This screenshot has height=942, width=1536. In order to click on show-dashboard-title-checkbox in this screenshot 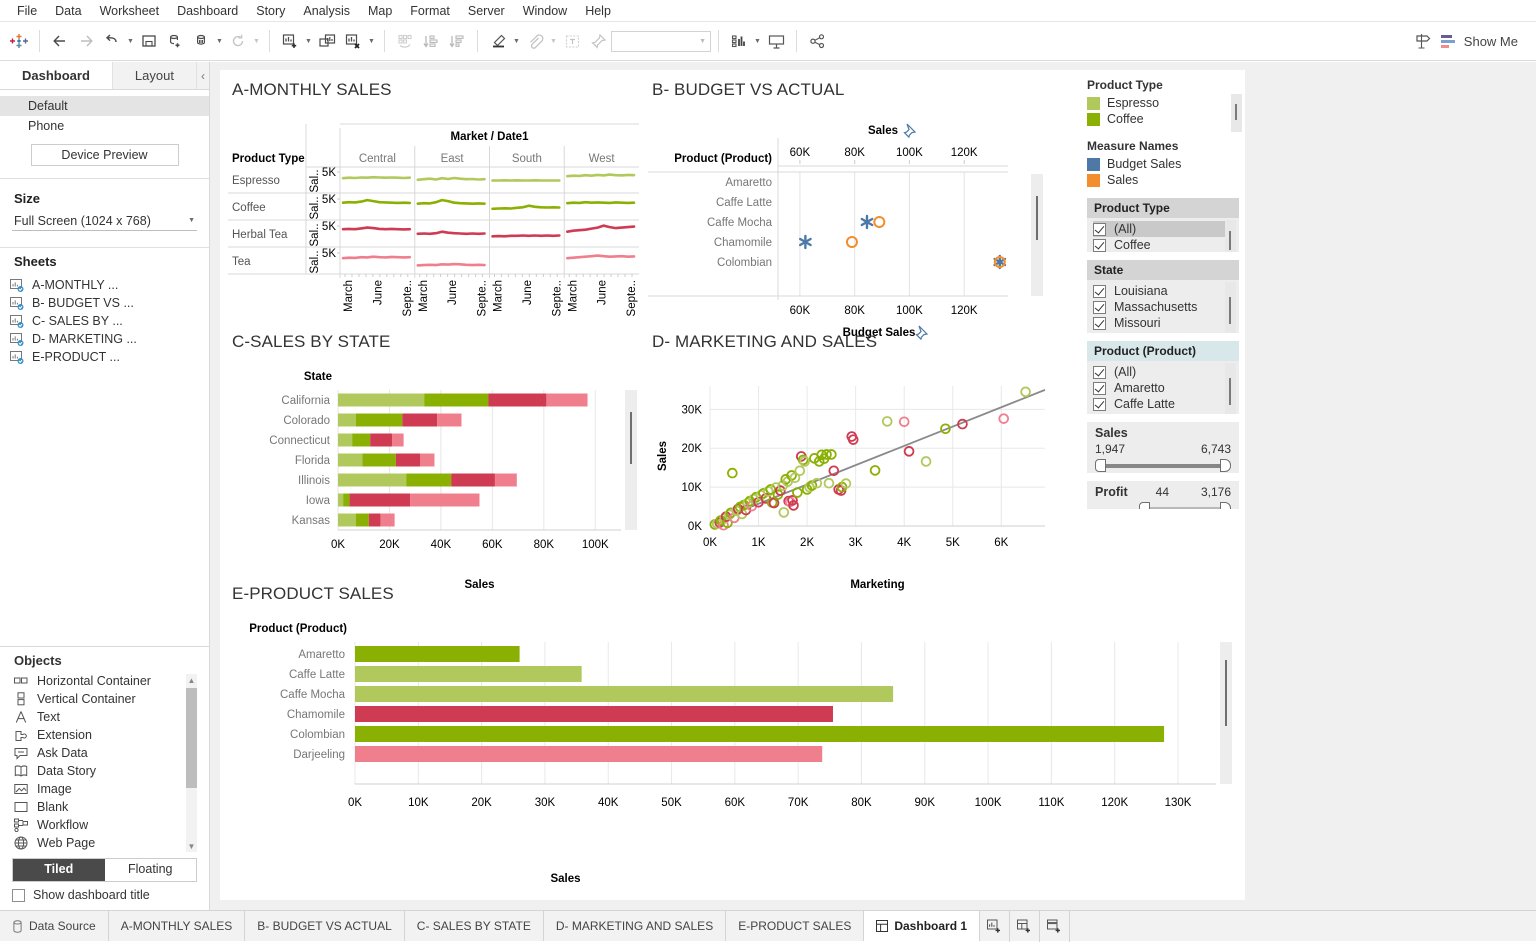, I will do `click(18, 895)`.